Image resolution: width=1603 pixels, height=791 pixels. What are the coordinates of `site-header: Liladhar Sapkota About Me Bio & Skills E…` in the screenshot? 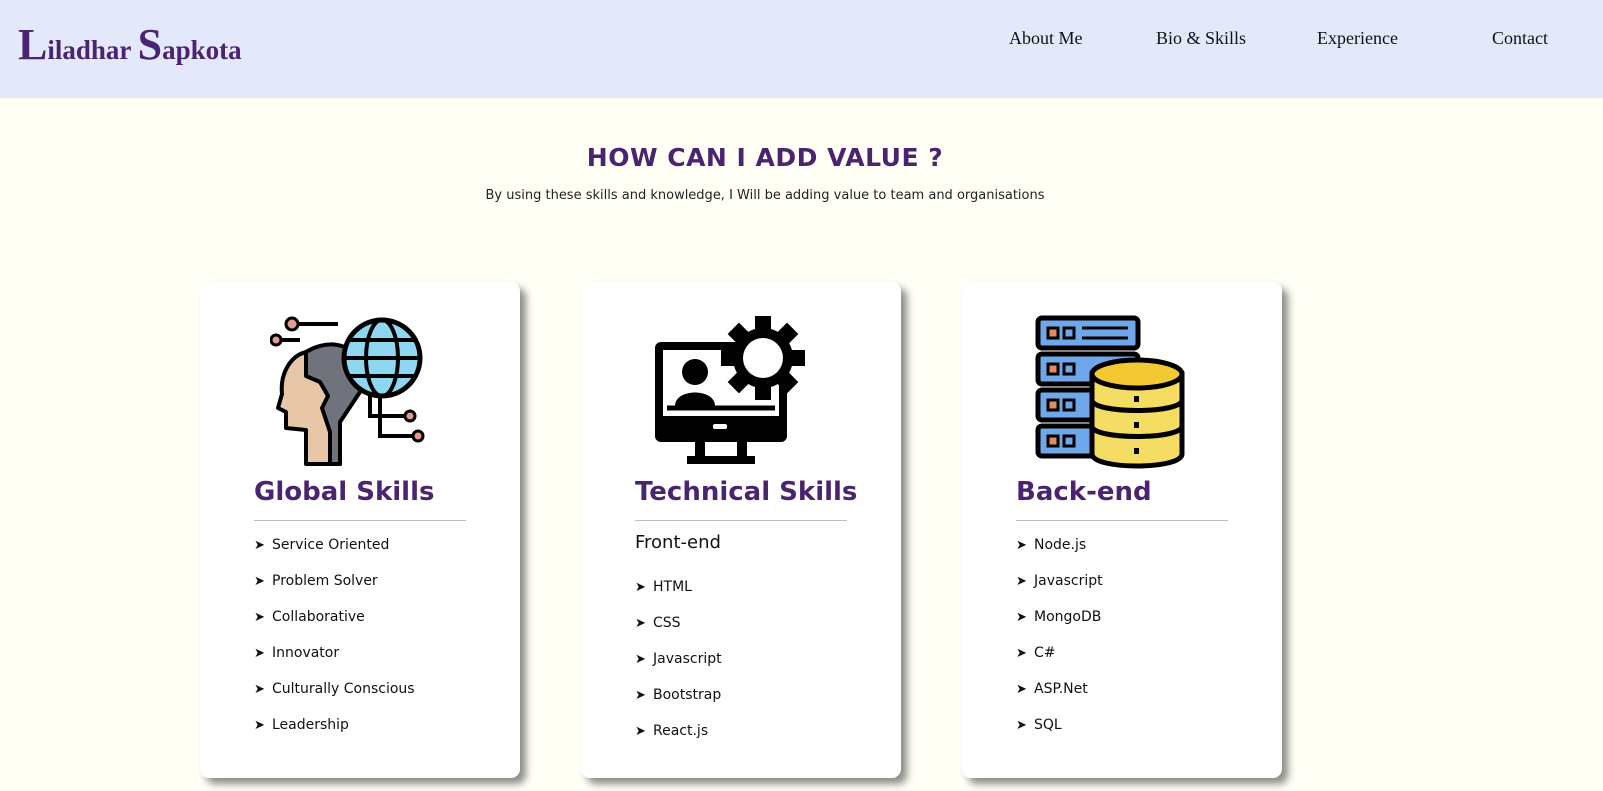 It's located at (801, 49).